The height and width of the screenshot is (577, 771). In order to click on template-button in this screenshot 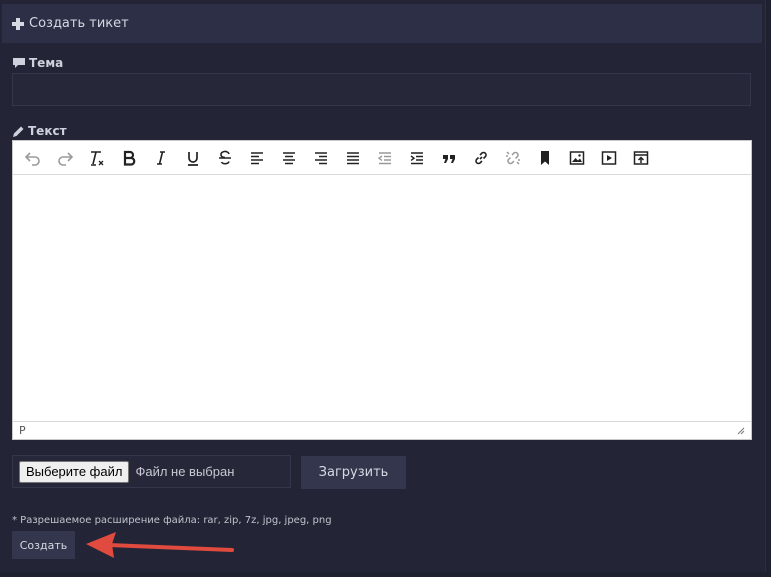, I will do `click(641, 158)`.